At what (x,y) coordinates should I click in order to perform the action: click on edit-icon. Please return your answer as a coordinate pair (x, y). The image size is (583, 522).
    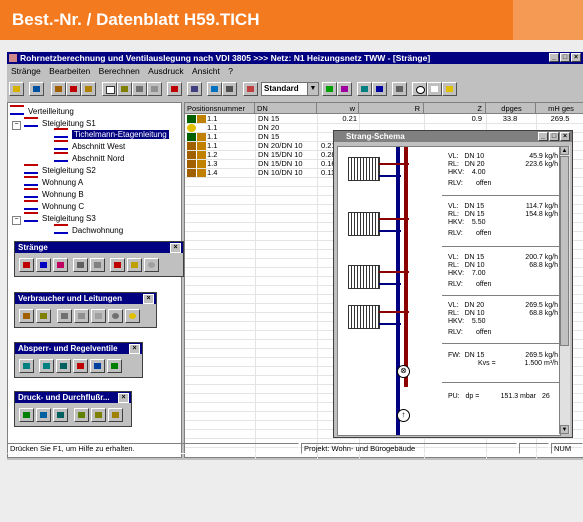
    Looking at the image, I should click on (201, 137).